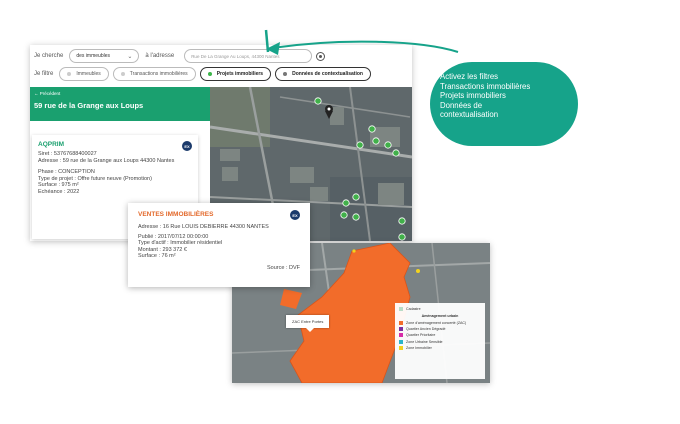 The image size is (680, 424). I want to click on back-link: ← Précédent, so click(47, 93).